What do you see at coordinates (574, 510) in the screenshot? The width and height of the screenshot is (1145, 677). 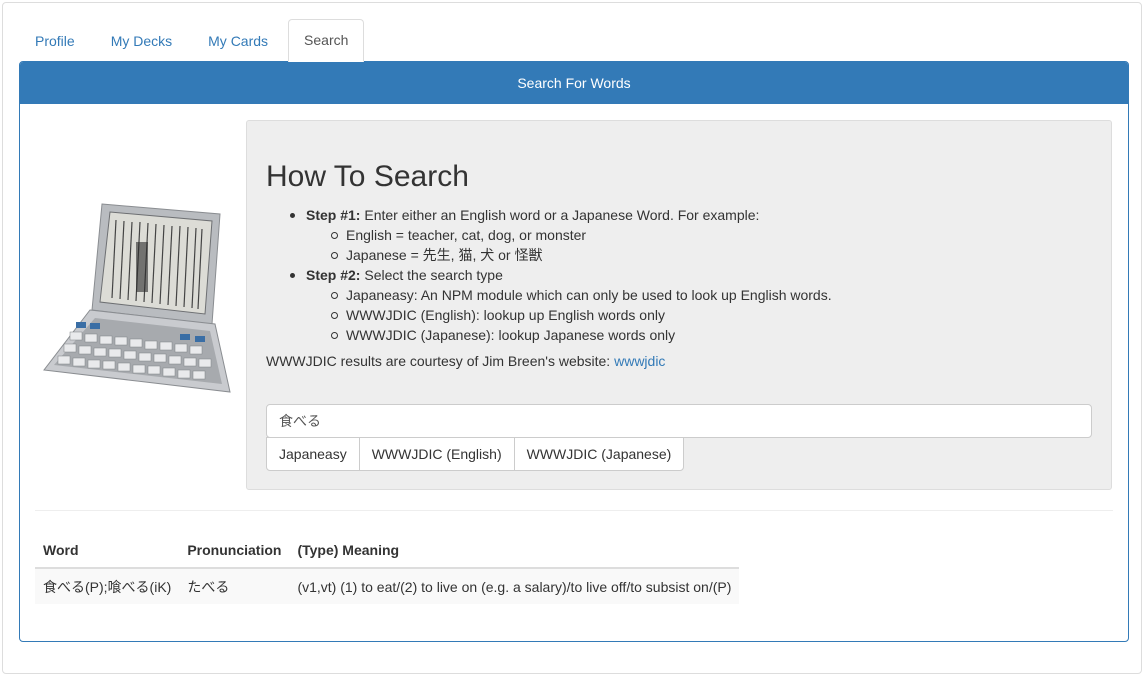 I see `divider` at bounding box center [574, 510].